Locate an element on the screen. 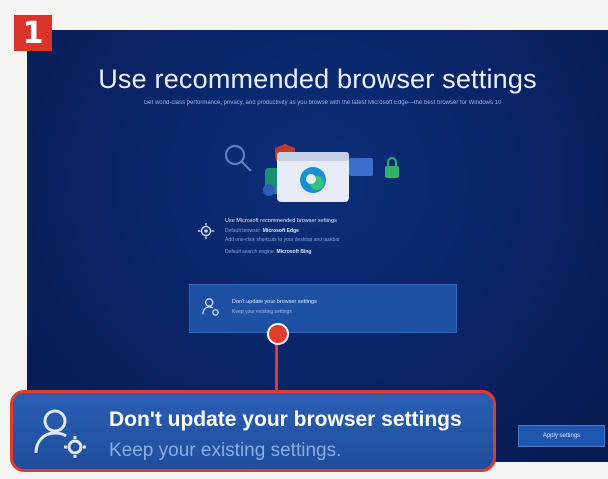 This screenshot has height=479, width=608. callout-pointer-dot is located at coordinates (278, 334).